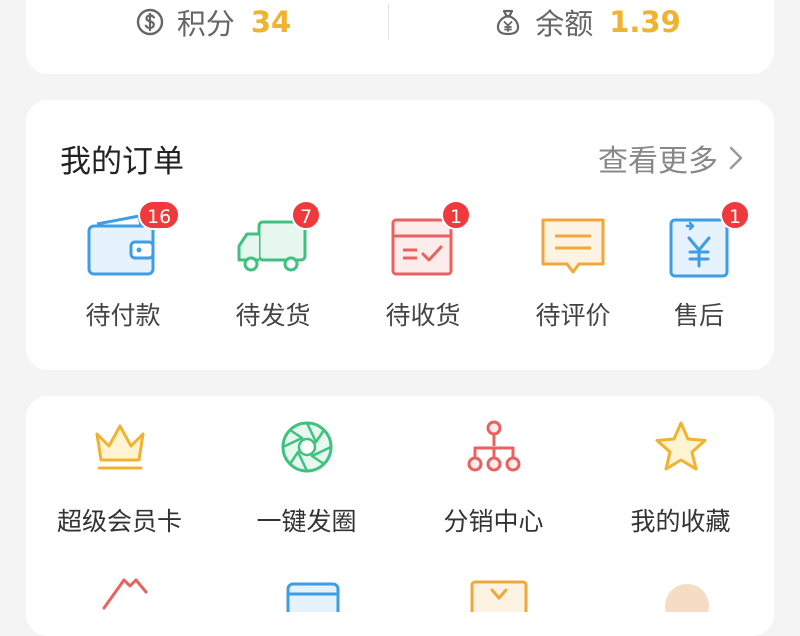 The width and height of the screenshot is (800, 636). I want to click on balance-stat: 余额 1.39, so click(587, 22).